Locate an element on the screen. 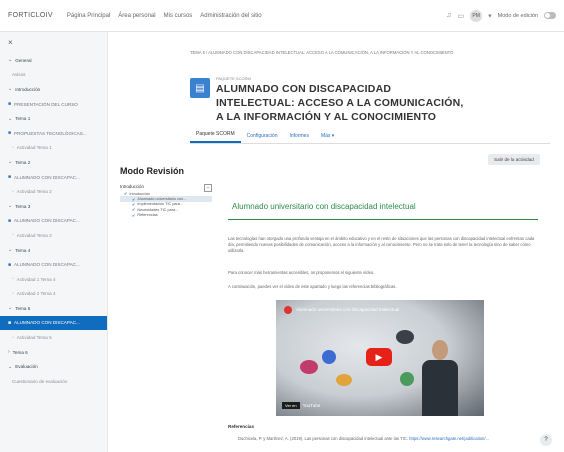 This screenshot has width=564, height=452. sidebar-item: › Tema 6 is located at coordinates (53, 352).